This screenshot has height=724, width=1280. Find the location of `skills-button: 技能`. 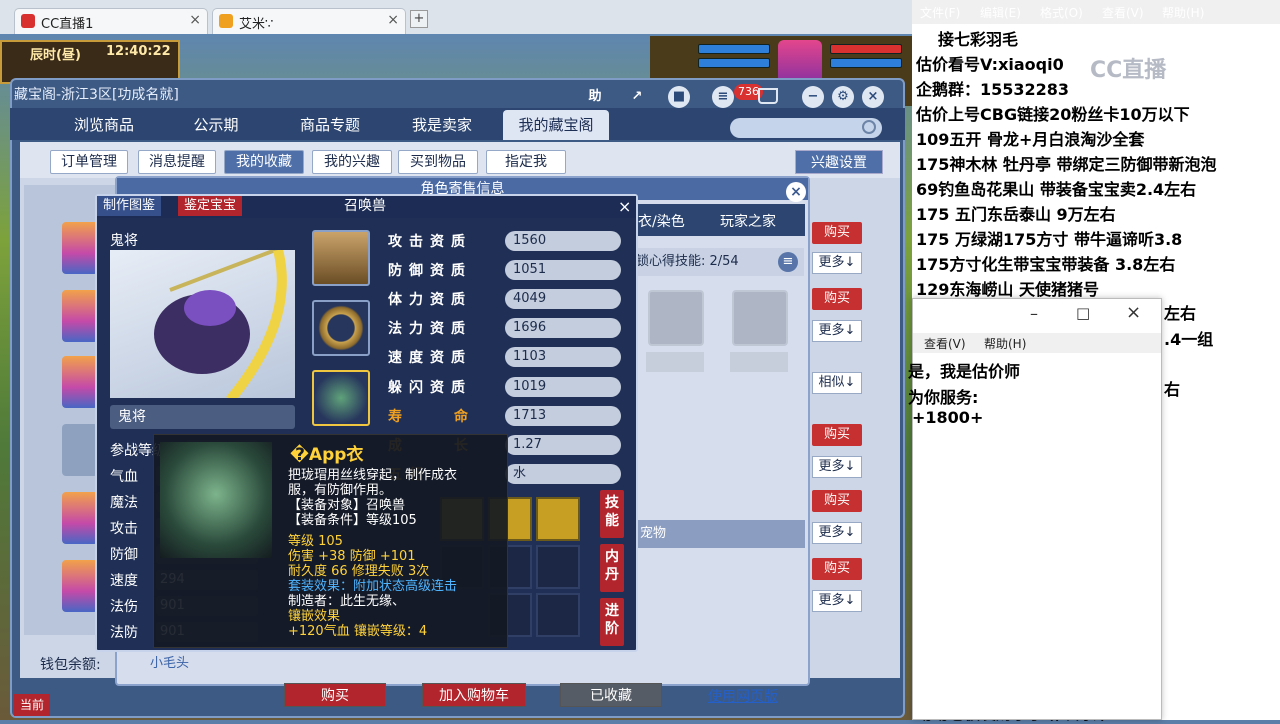

skills-button: 技能 is located at coordinates (612, 514).